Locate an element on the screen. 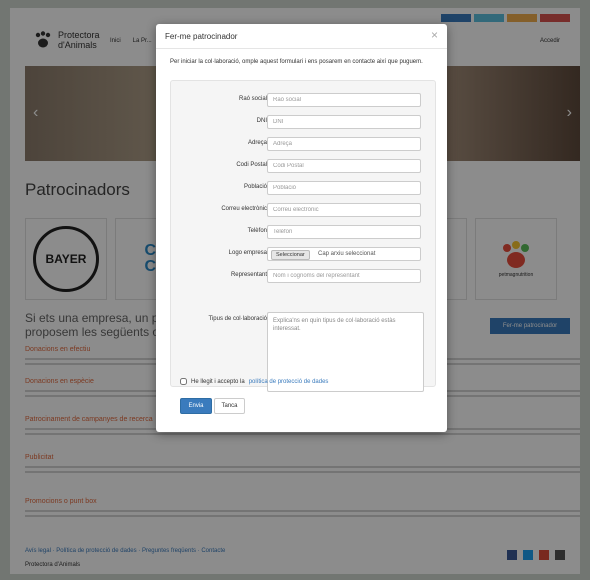 Image resolution: width=590 pixels, height=580 pixels. consent-checkbox is located at coordinates (183, 381).